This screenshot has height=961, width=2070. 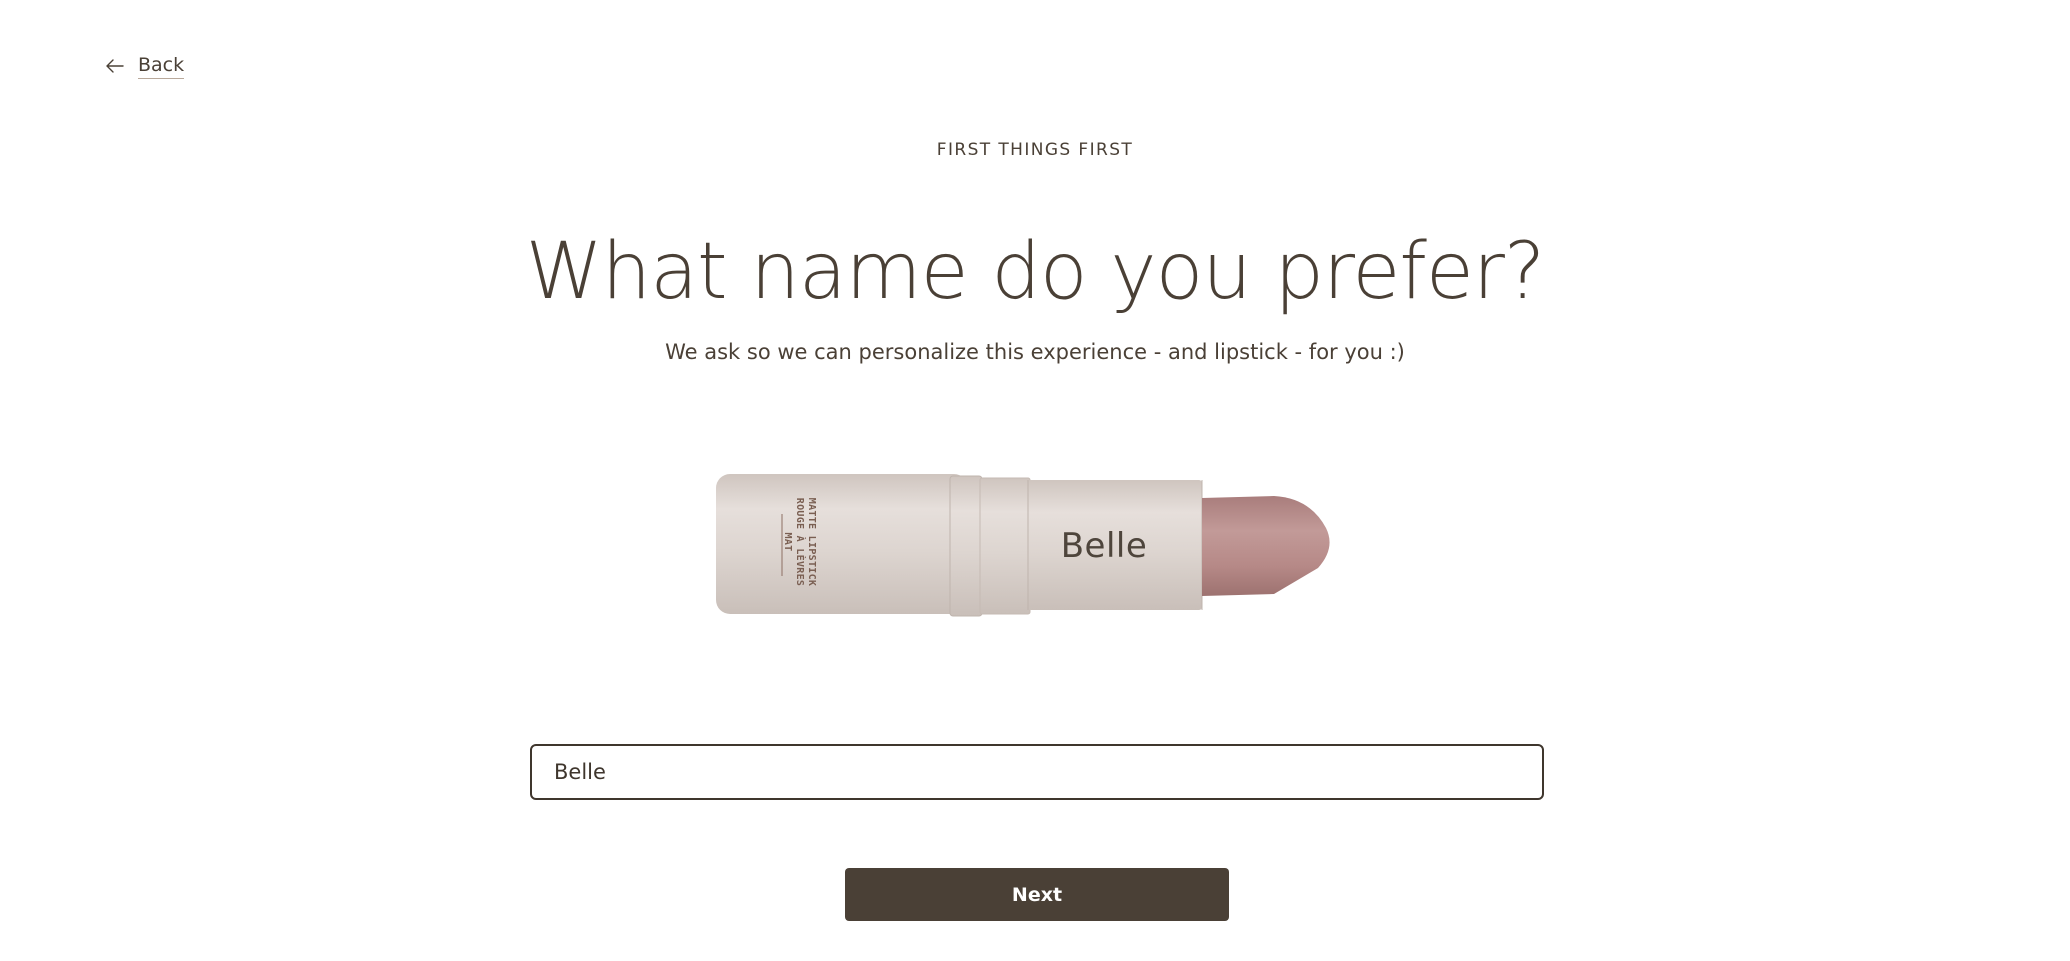 I want to click on lipstick-preview: MATTE LIPSTICK ROUGE À LÈVRES MAT Belle, so click(x=1039, y=550).